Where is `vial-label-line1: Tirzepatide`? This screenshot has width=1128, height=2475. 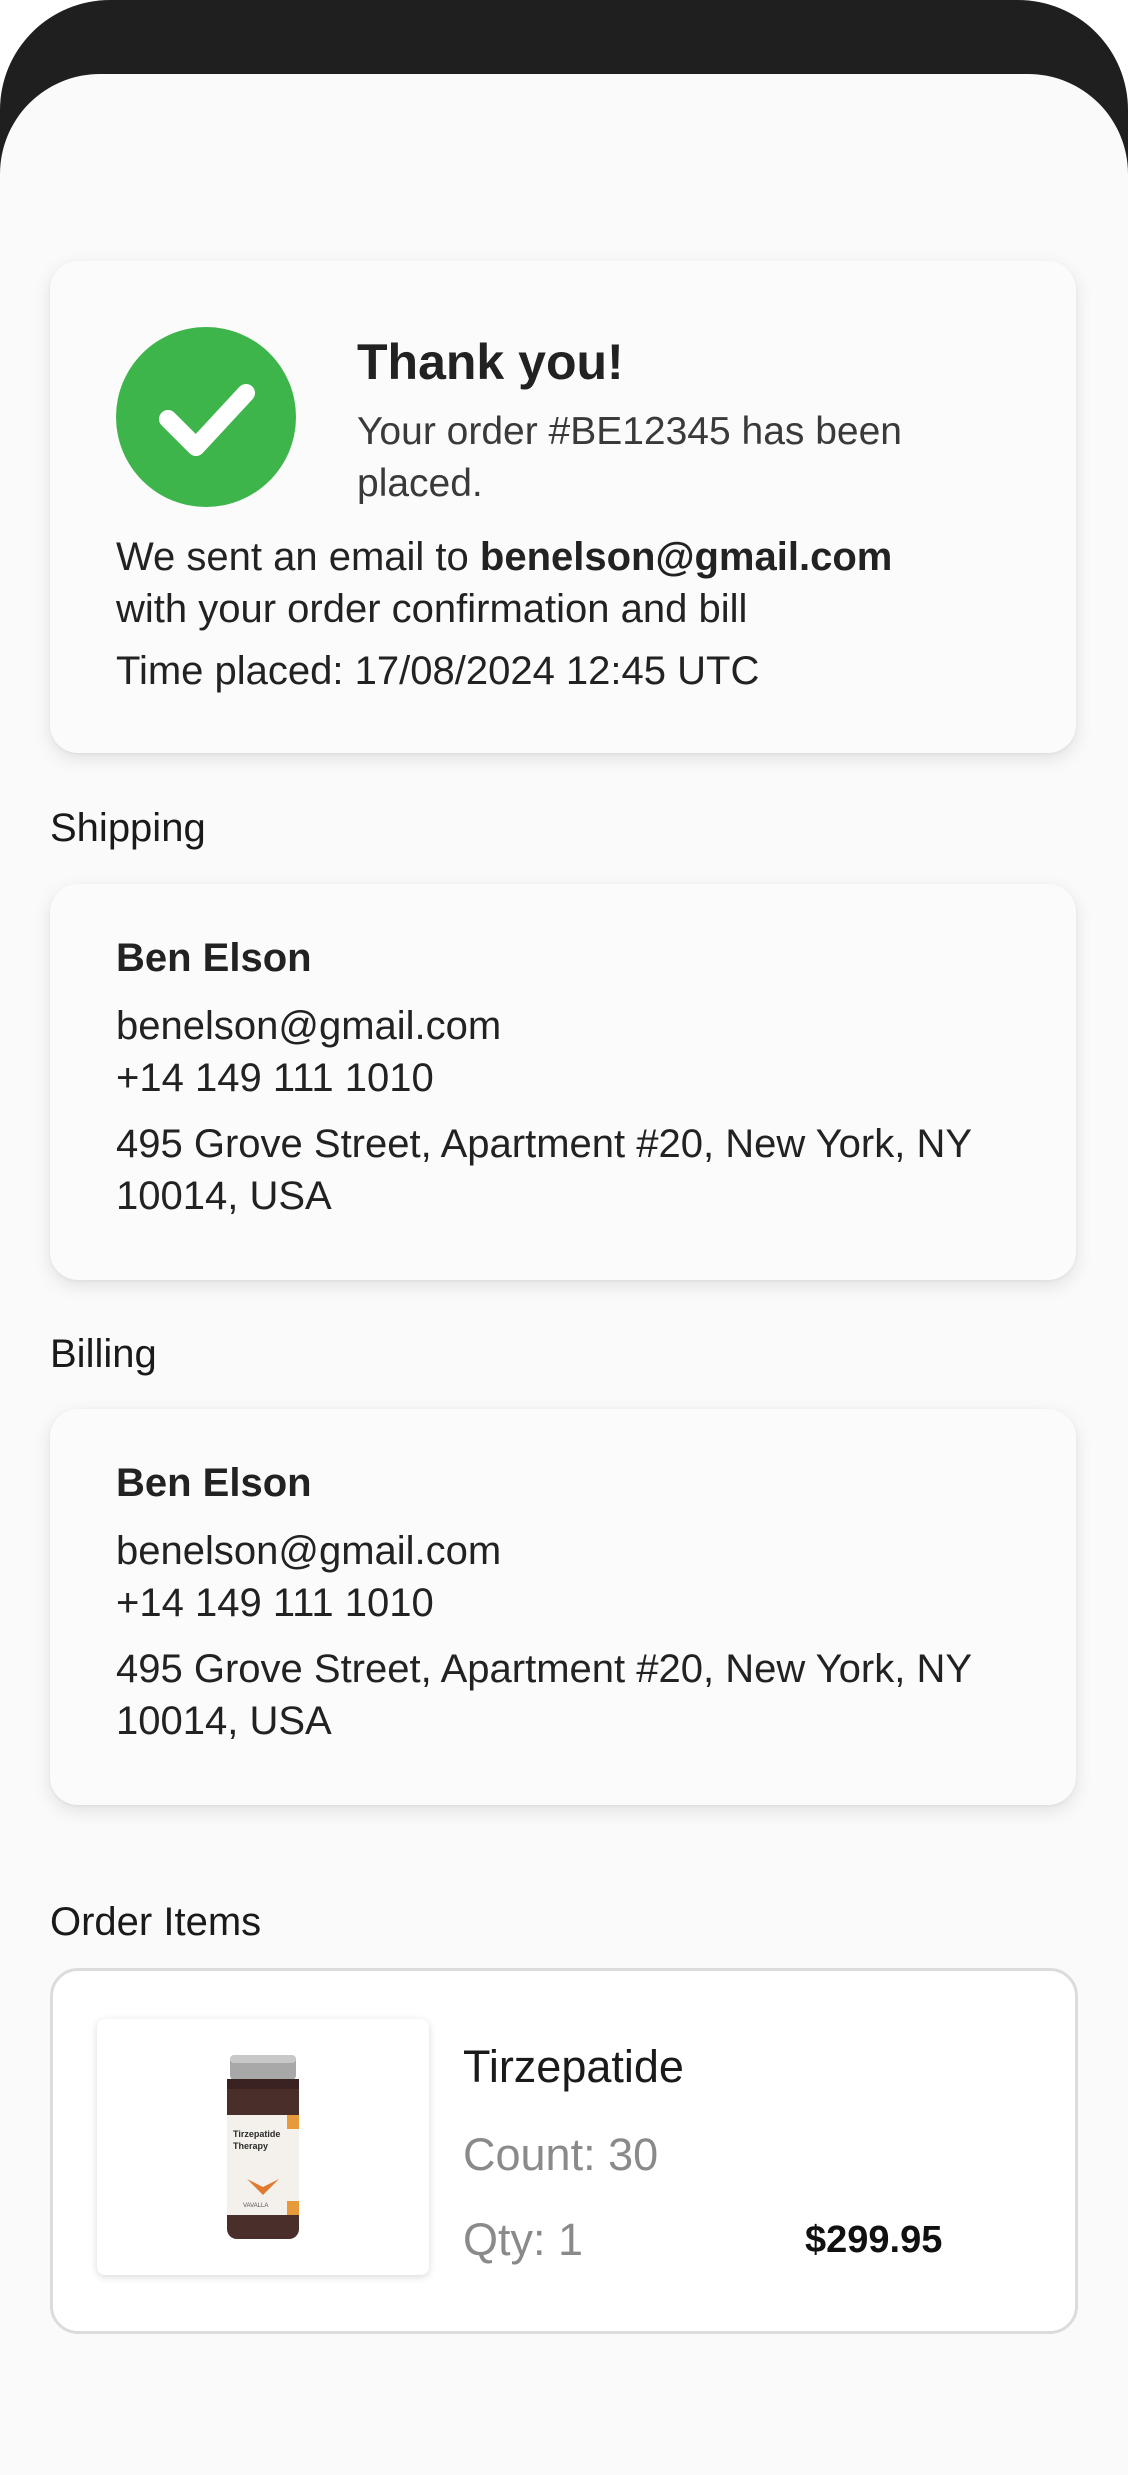
vial-label-line1: Tirzepatide is located at coordinates (256, 2134).